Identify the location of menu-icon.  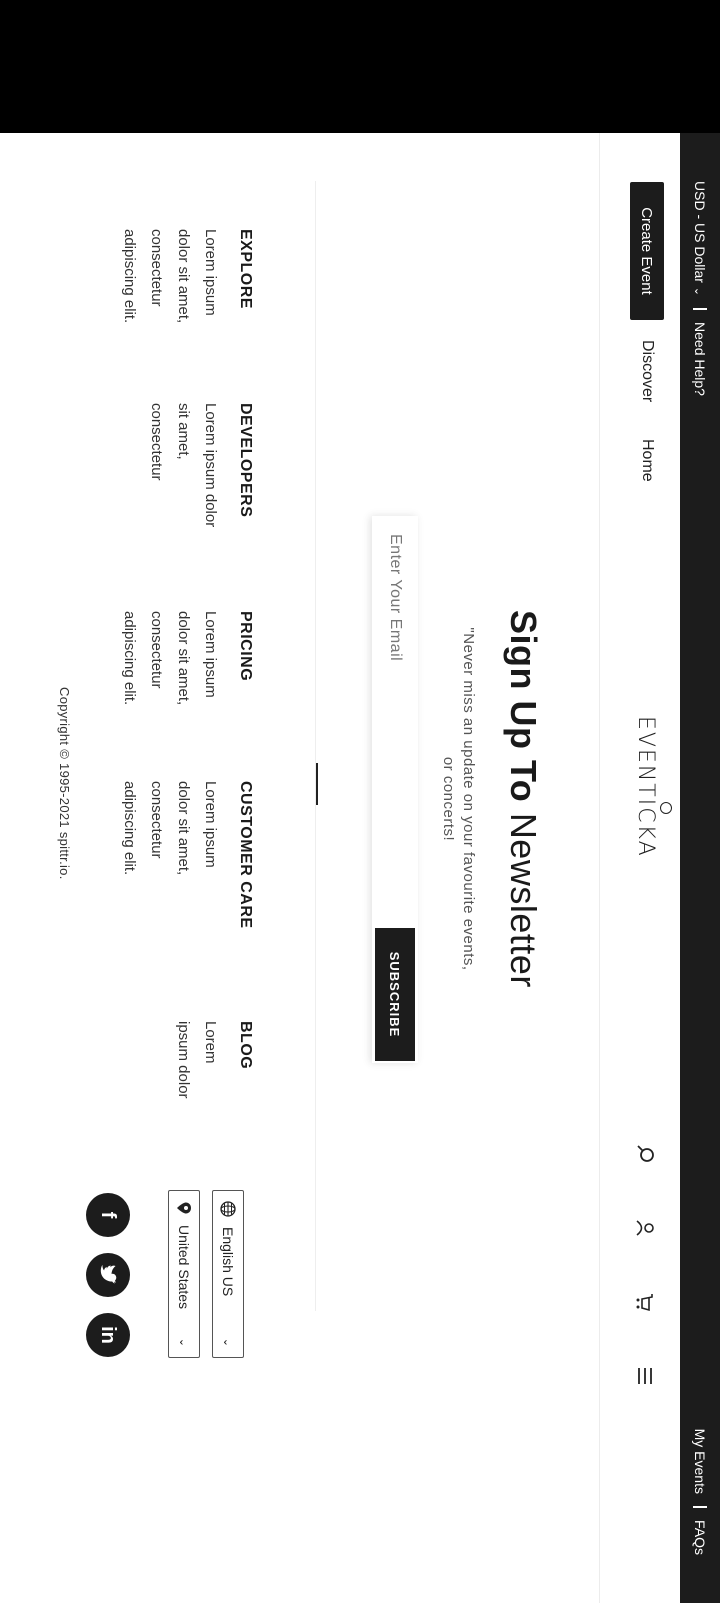
(645, 1376).